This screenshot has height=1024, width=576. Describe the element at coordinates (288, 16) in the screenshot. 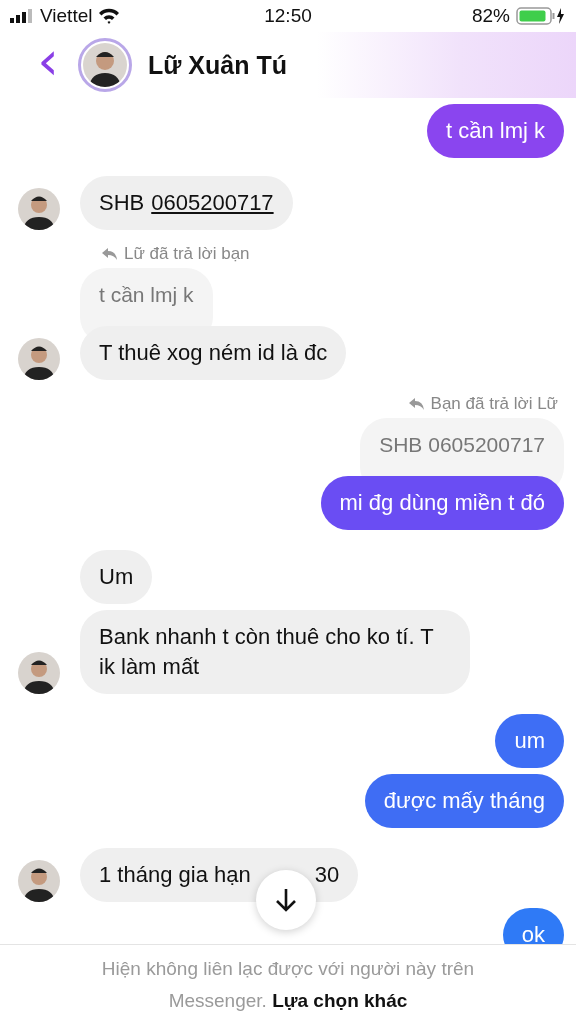

I see `clock-time: 12:50` at that location.